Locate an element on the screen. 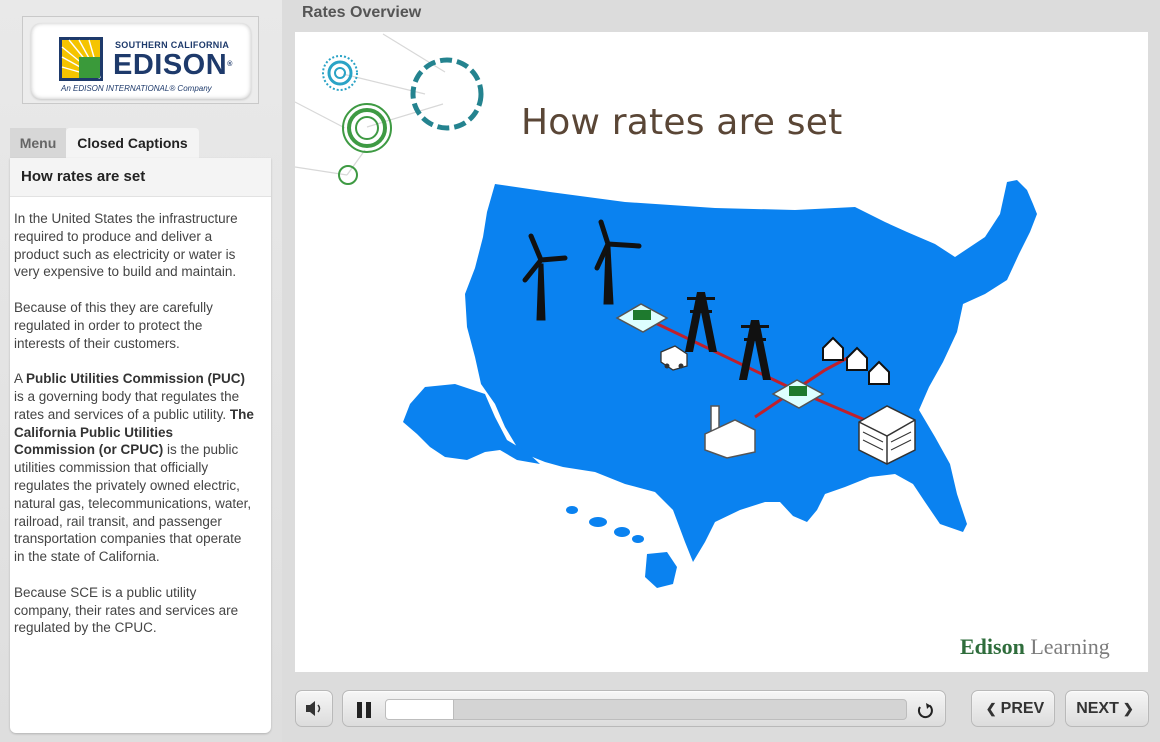  logo-wordmark: EDISON® is located at coordinates (173, 65).